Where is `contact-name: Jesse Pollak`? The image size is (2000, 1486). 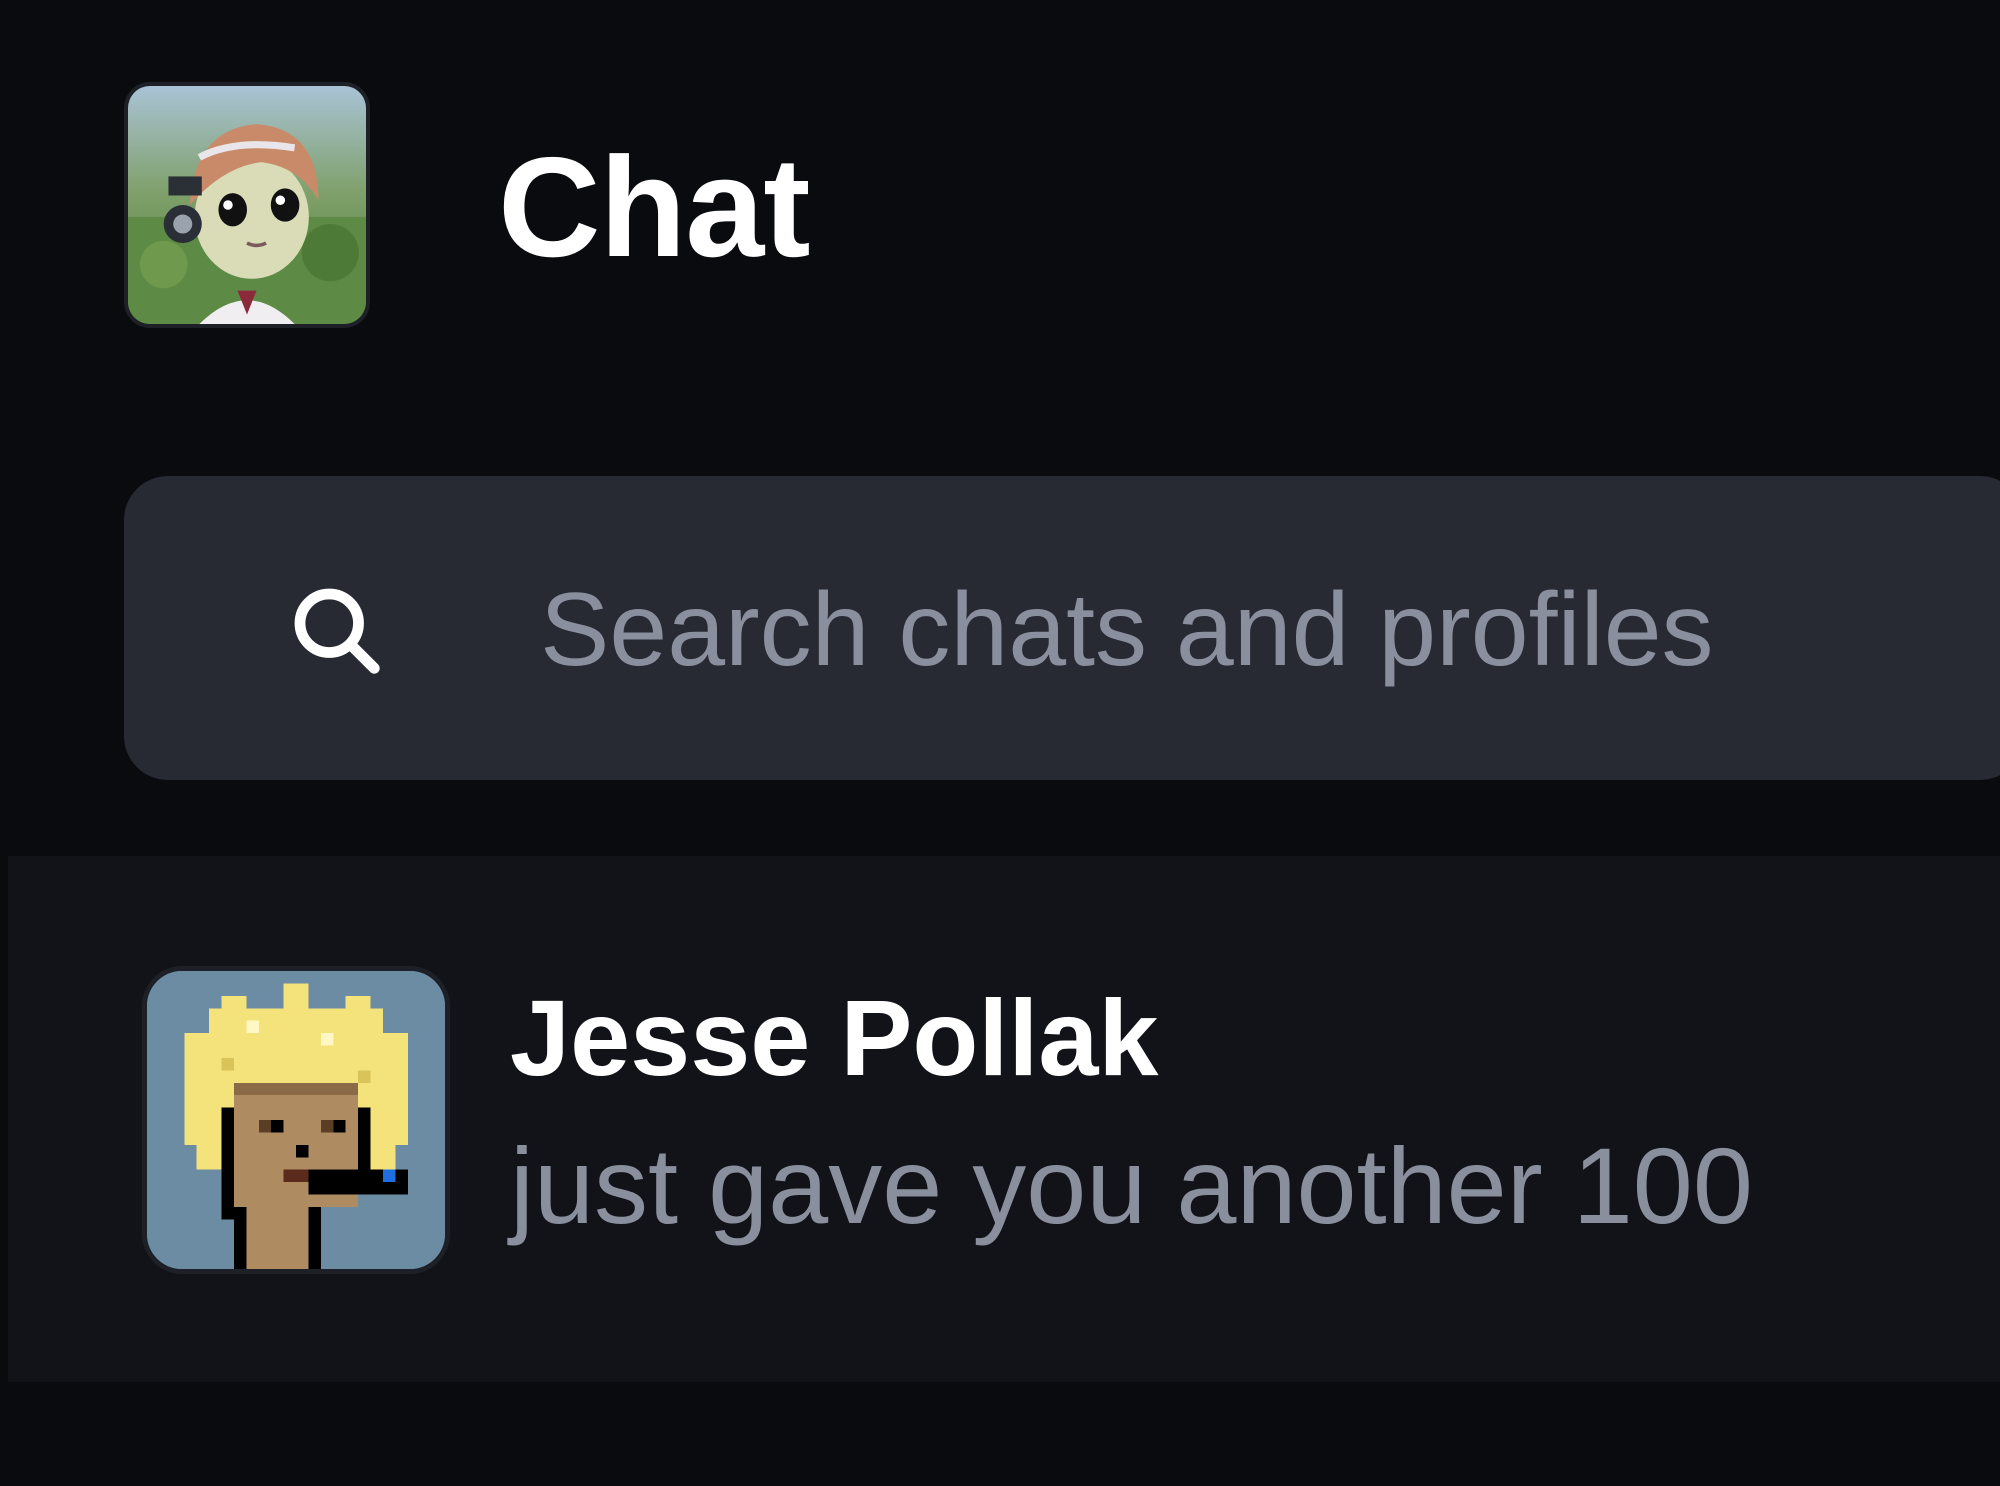
contact-name: Jesse Pollak is located at coordinates (834, 1037).